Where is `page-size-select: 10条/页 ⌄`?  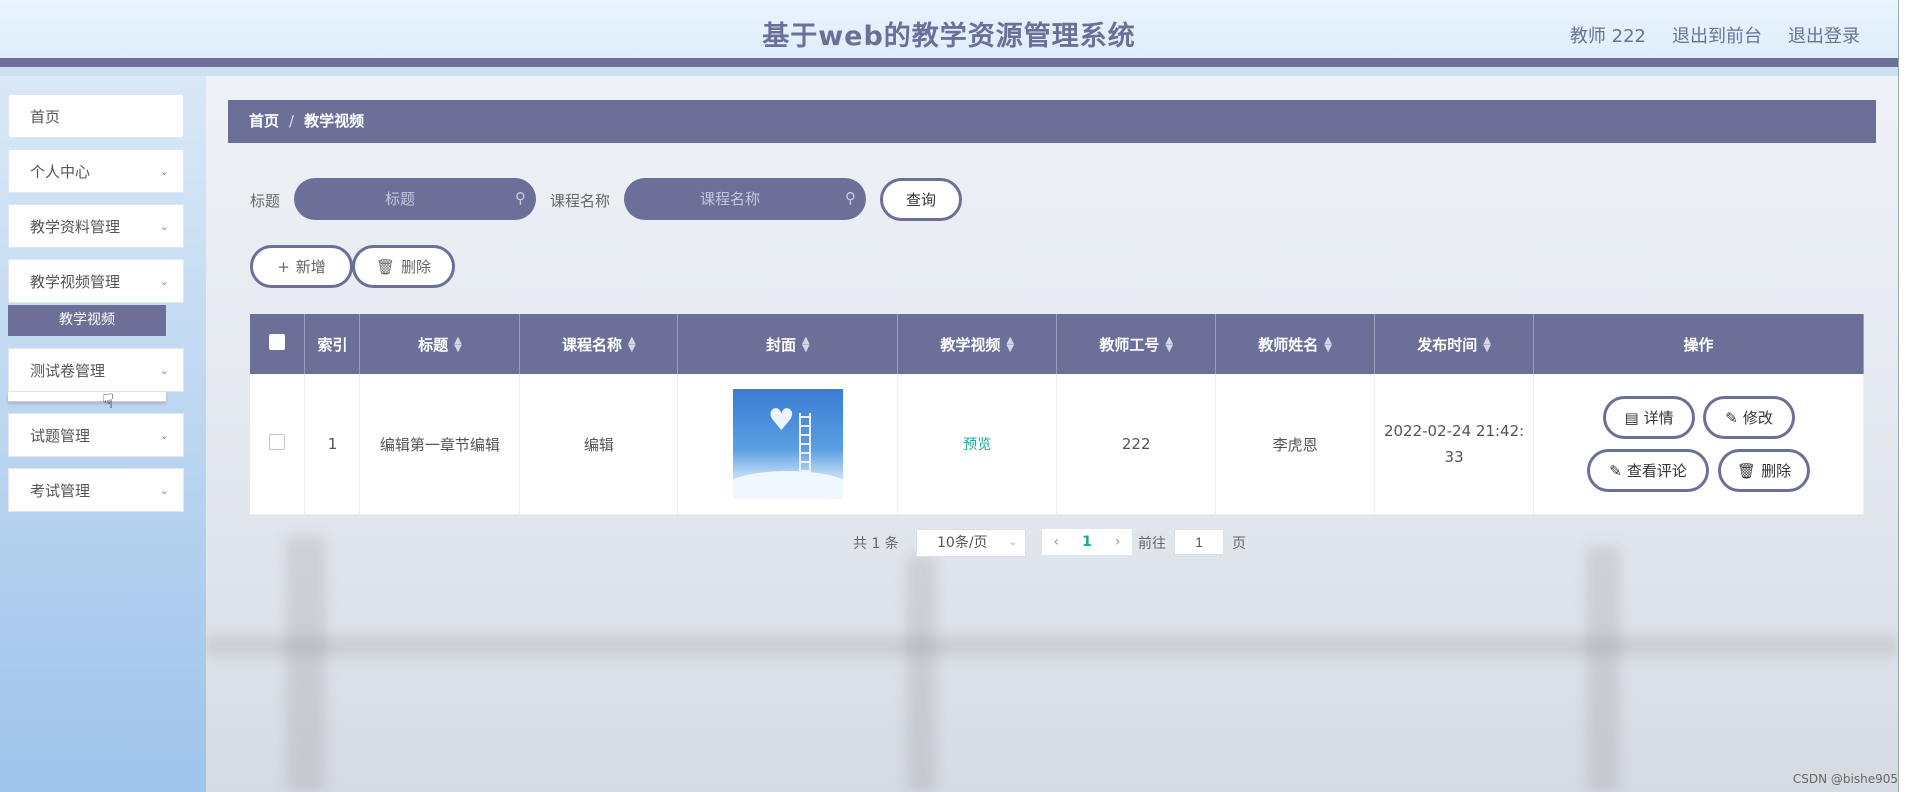
page-size-select: 10条/页 ⌄ is located at coordinates (971, 543).